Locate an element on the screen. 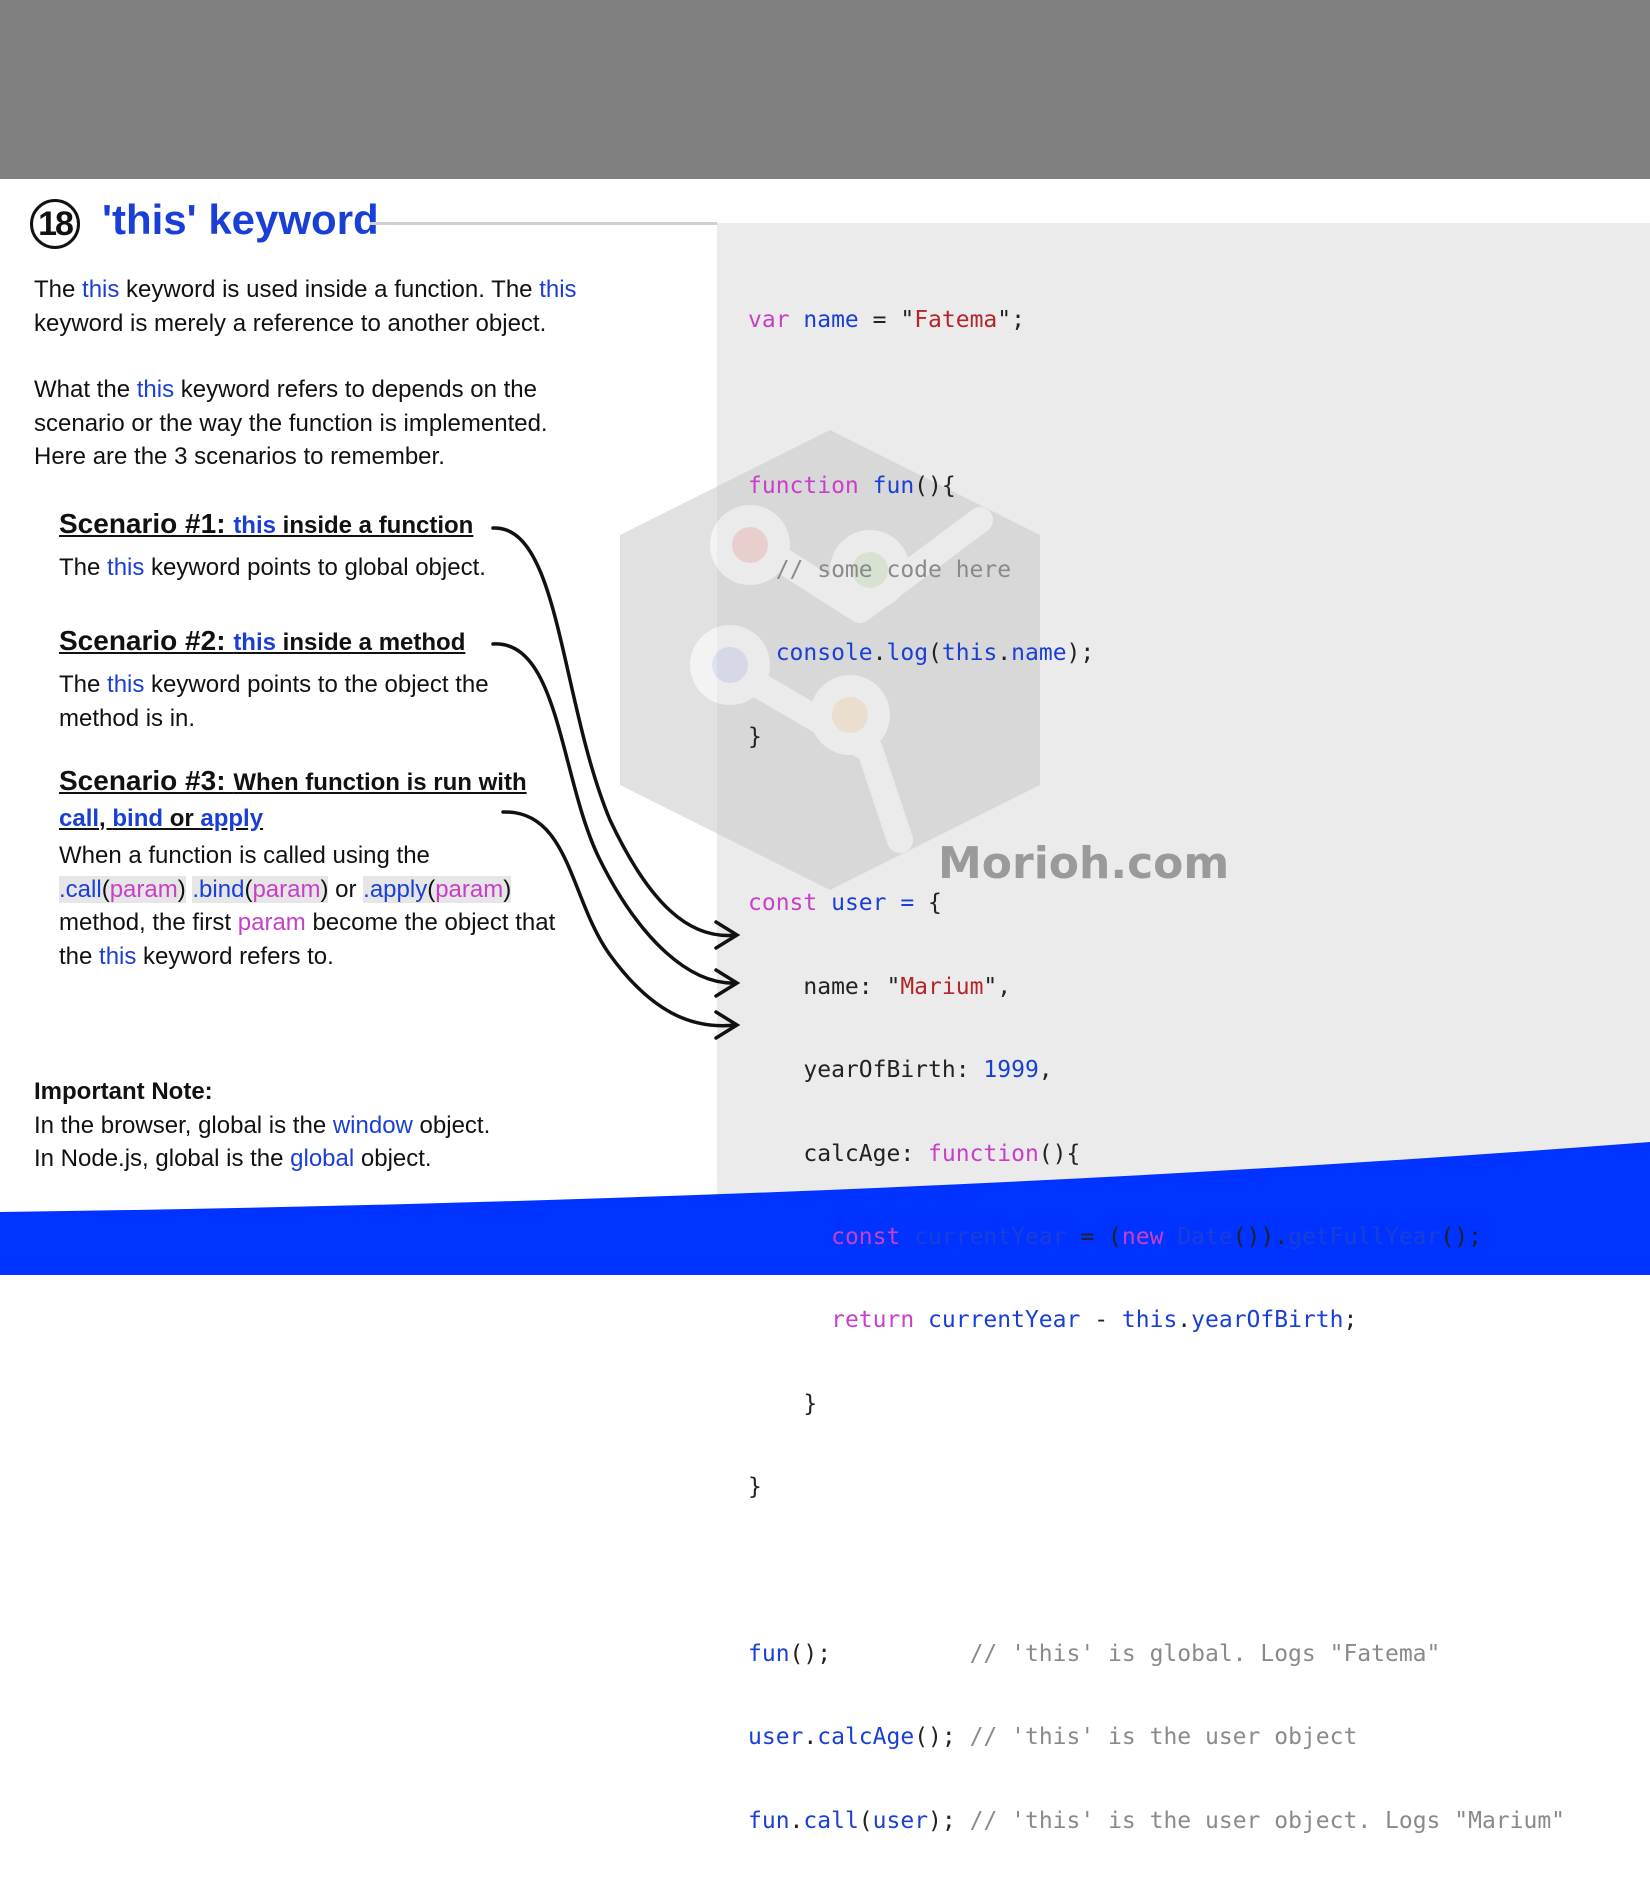 The width and height of the screenshot is (1650, 1884). code-line: function fun(){ is located at coordinates (1156, 487).